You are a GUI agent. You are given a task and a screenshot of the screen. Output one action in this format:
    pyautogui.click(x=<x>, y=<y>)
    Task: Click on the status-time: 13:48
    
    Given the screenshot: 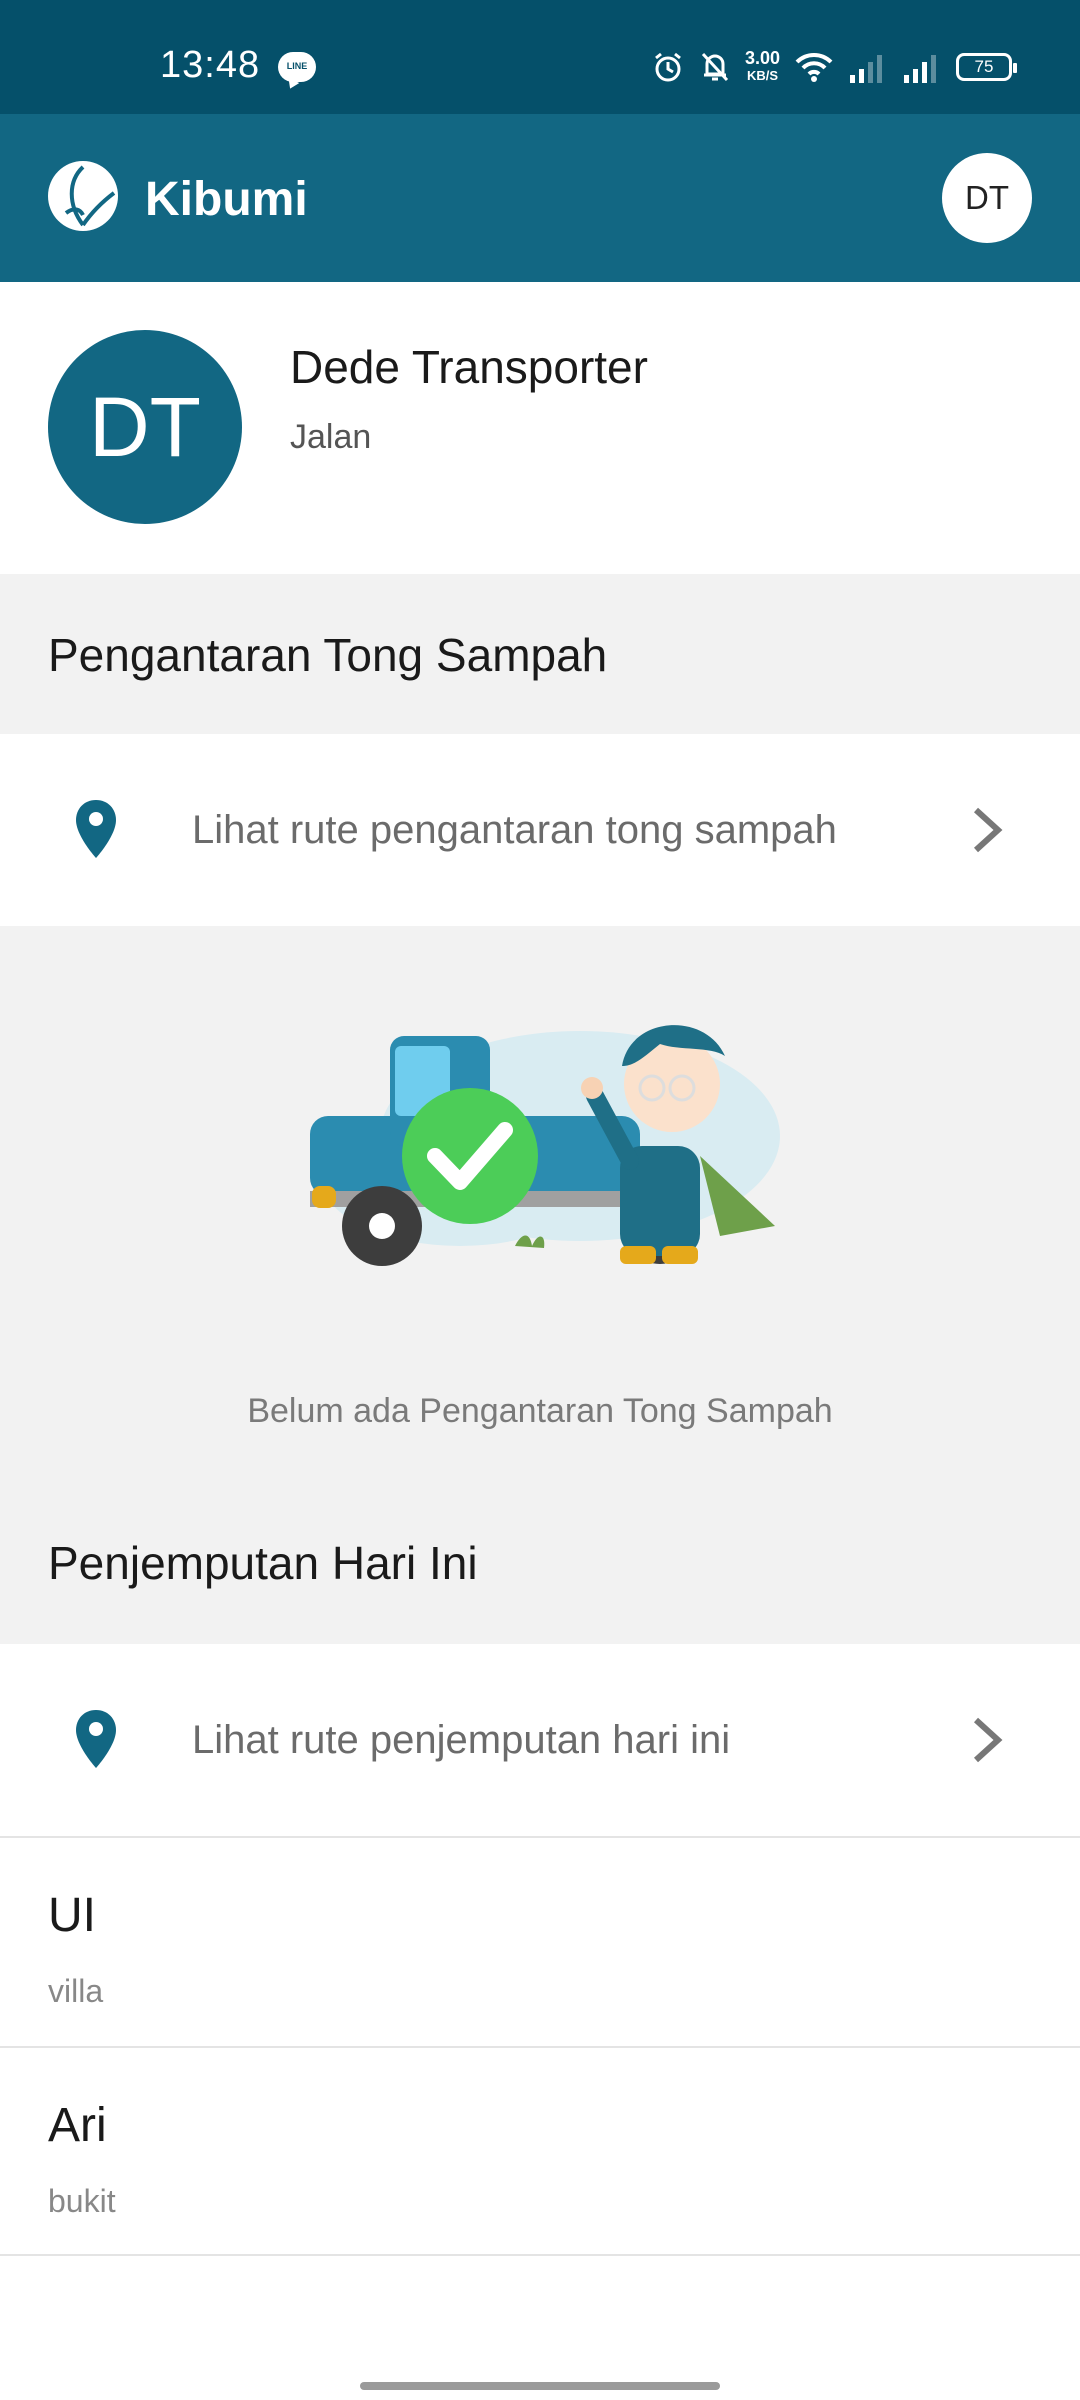 What is the action you would take?
    pyautogui.click(x=210, y=65)
    